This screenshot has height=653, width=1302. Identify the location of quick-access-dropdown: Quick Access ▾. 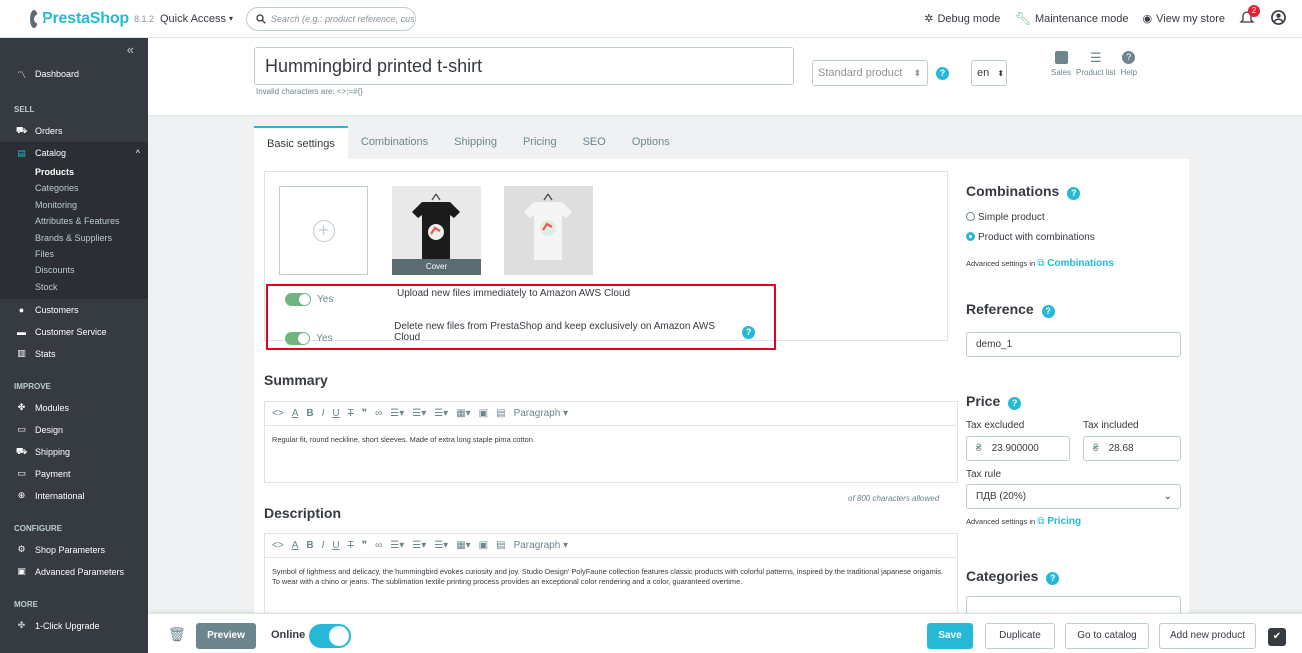
(203, 19).